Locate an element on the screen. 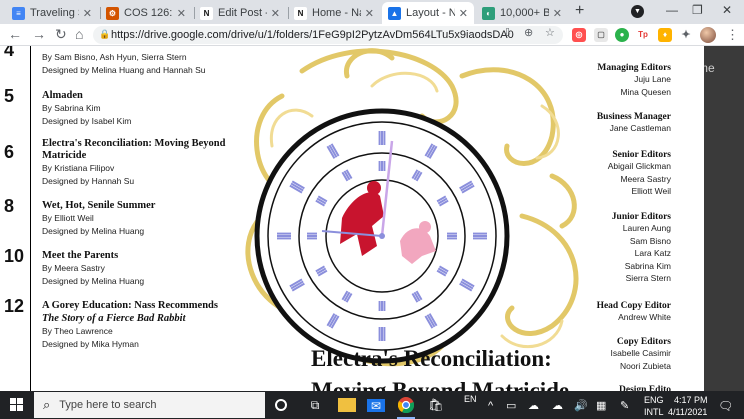 The height and width of the screenshot is (419, 744). tab-5: ▲ Layout - Nassa ✕ is located at coordinates (428, 13).